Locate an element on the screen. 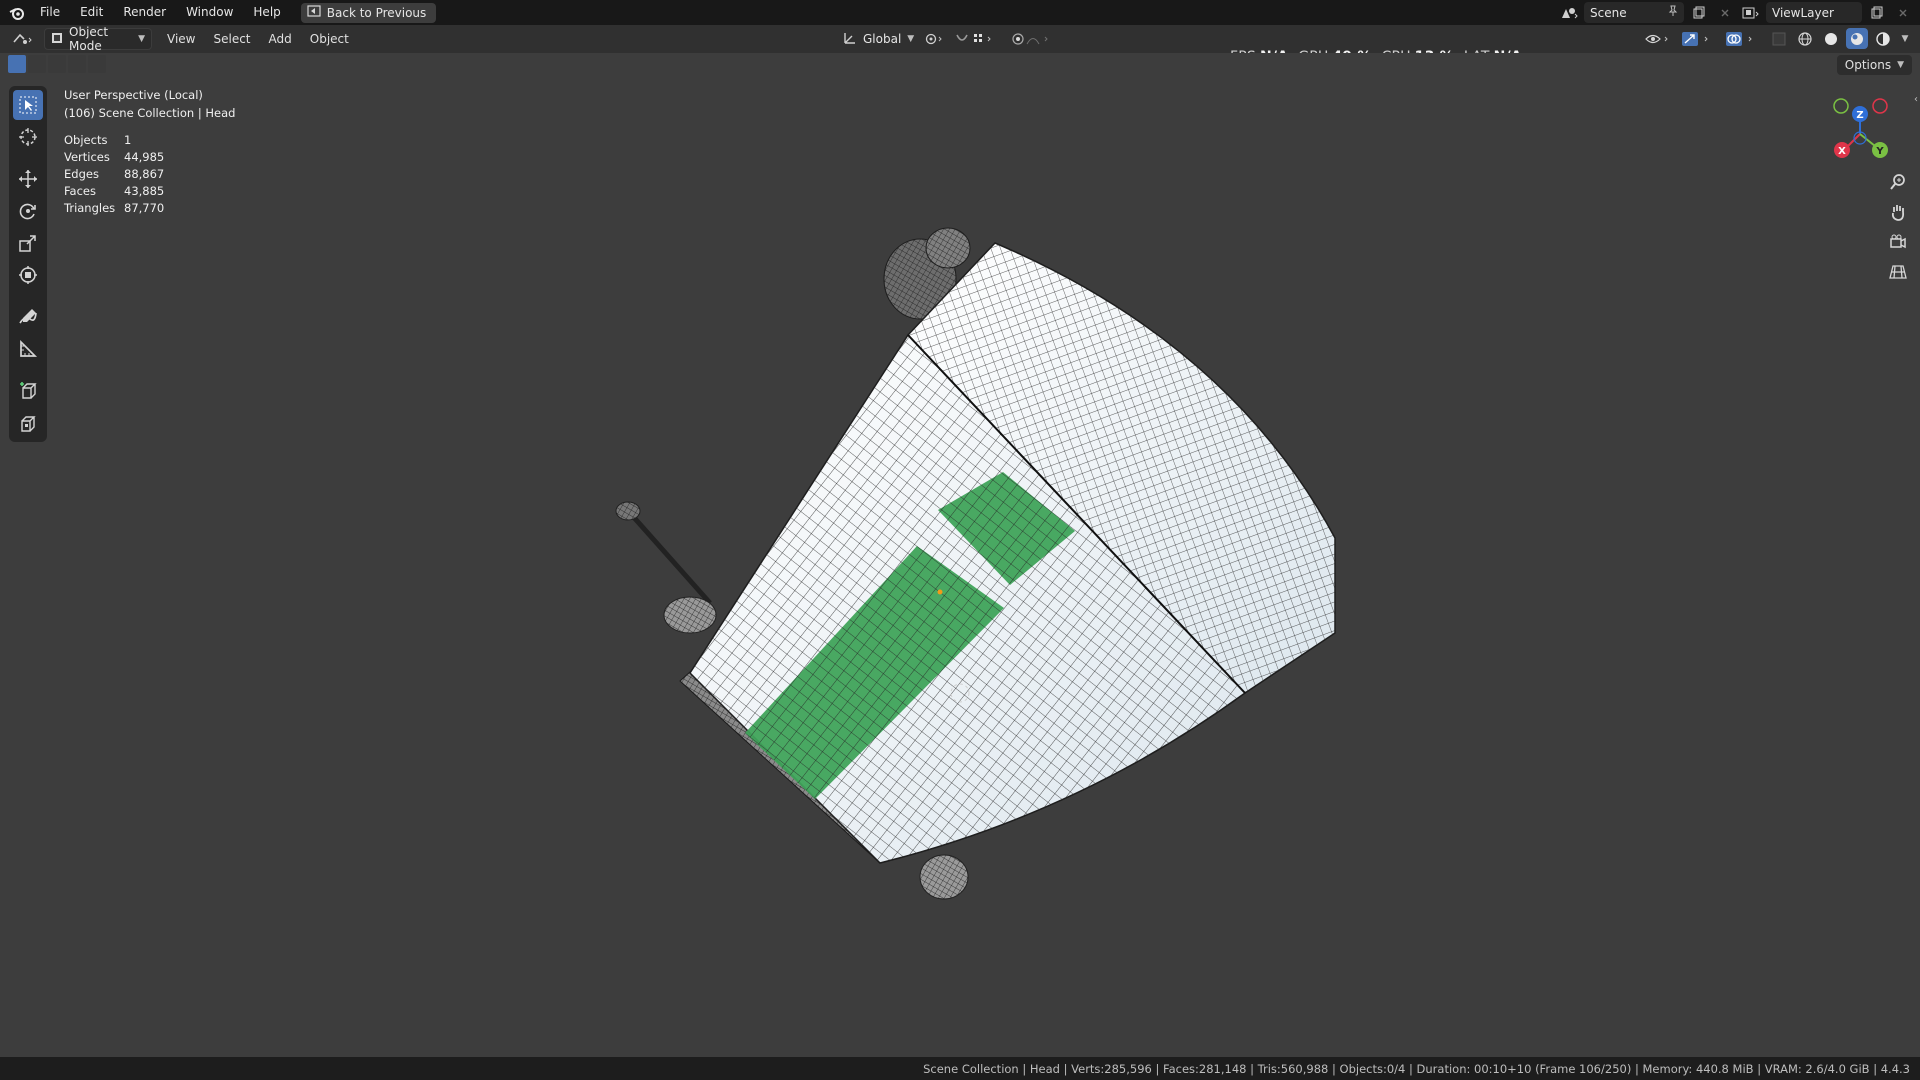 The image size is (1920, 1080). sidebar-toggle-chevron-icon: ‹ is located at coordinates (1916, 99).